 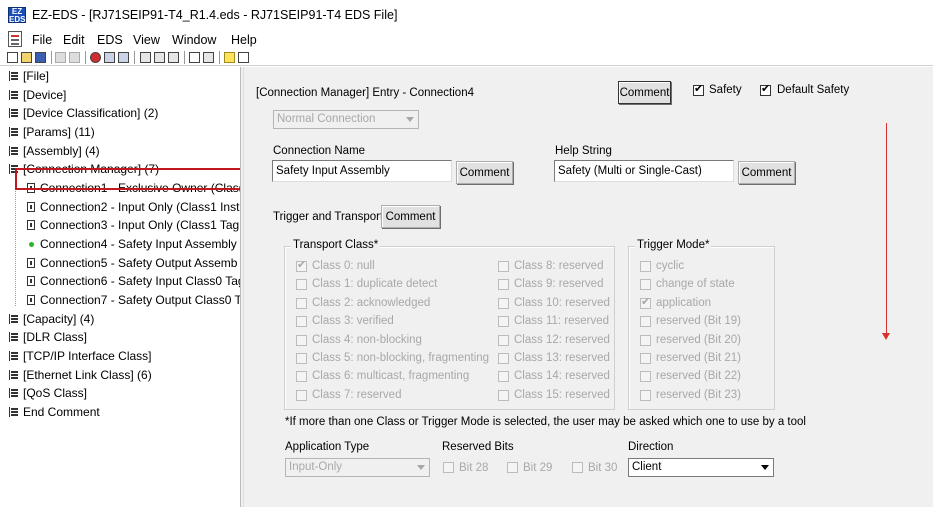 I want to click on option-label: Class 15: reserved, so click(x=562, y=394).